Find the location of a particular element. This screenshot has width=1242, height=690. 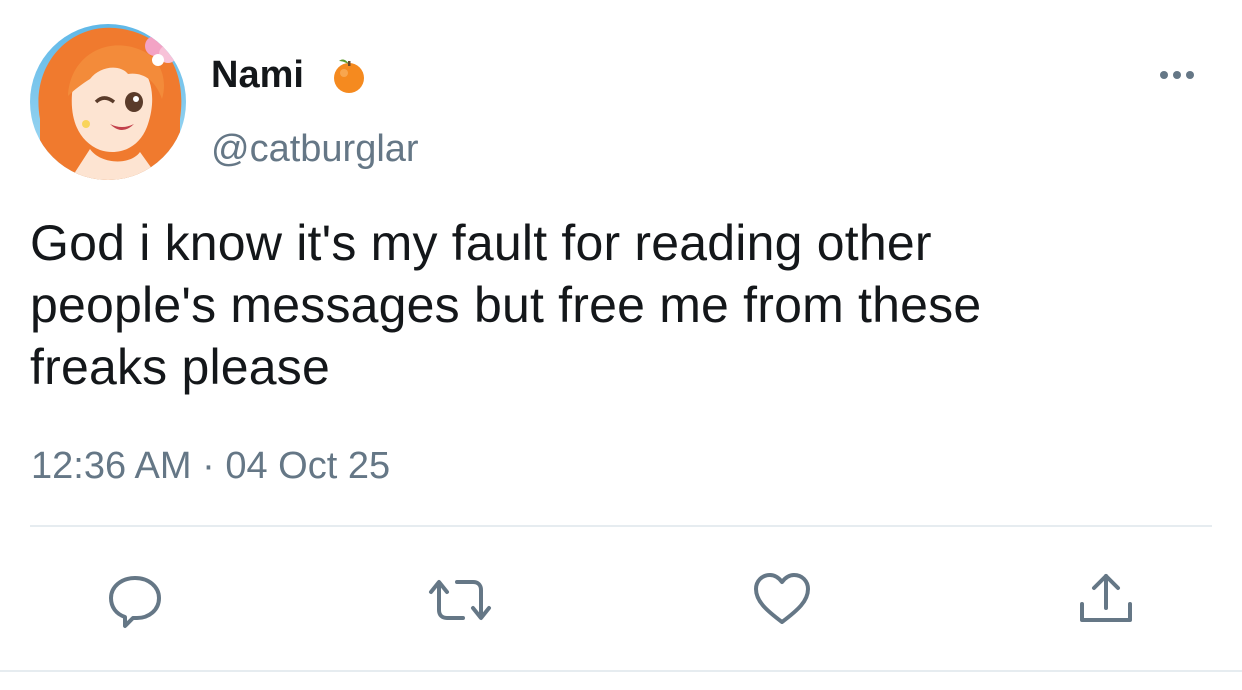

heart-icon is located at coordinates (782, 598).